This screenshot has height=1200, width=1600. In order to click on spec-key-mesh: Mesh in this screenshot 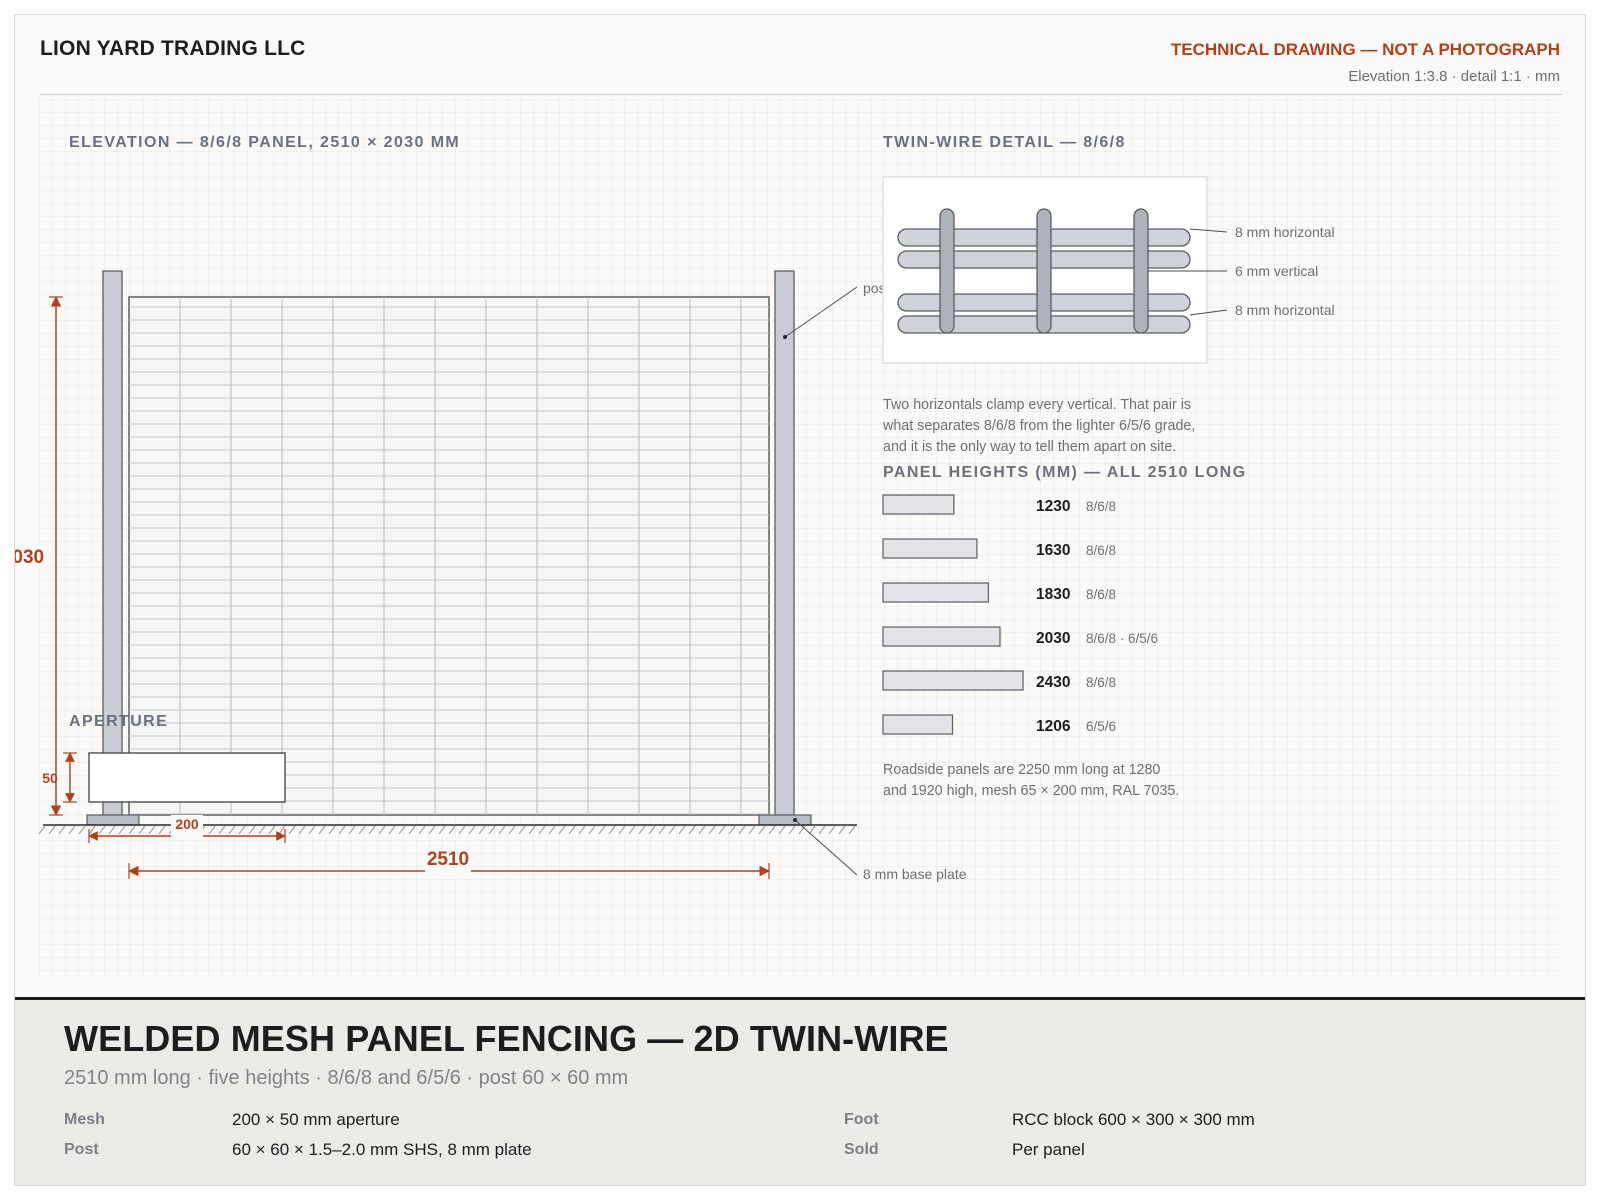, I will do `click(84, 1119)`.